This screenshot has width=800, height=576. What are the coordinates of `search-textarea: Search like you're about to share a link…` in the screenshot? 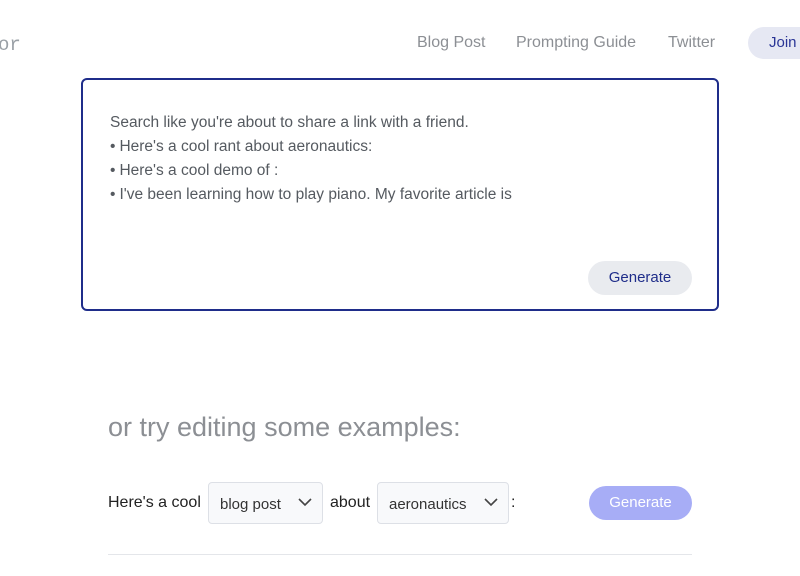 It's located at (390, 159).